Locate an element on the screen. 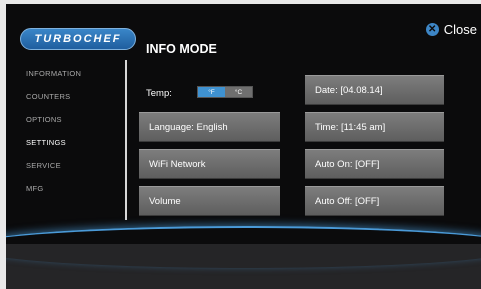 This screenshot has height=289, width=481. sidebar-item-settings: SETTINGS is located at coordinates (46, 142).